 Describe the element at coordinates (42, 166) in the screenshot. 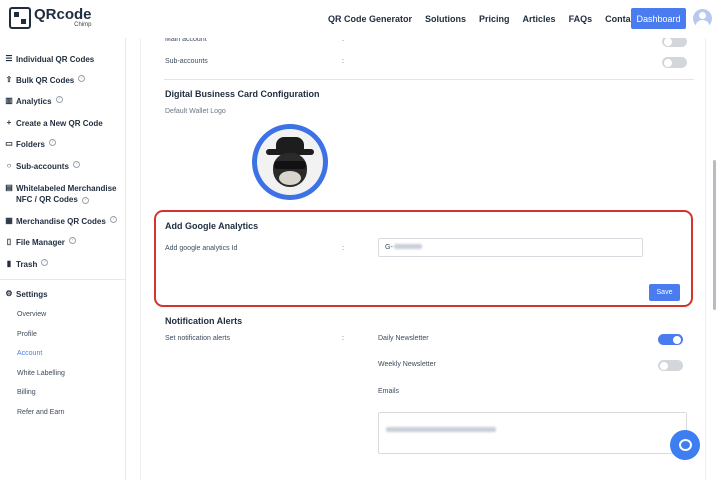

I see `sidebar-item-sub-accounts: ○ Sub-accounts ?` at that location.